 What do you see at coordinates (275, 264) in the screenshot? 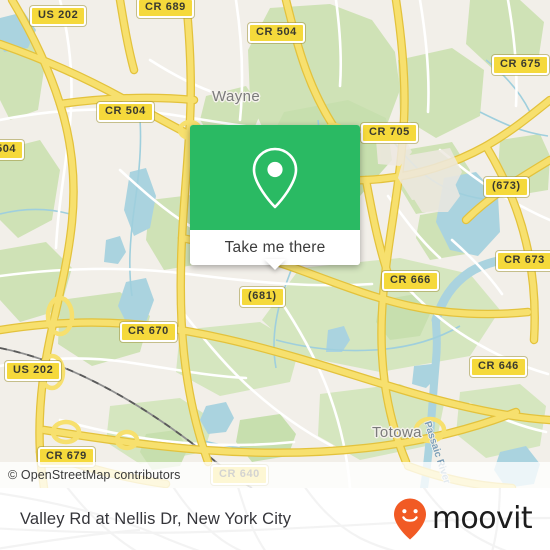
I see `popup-pointer-tail` at bounding box center [275, 264].